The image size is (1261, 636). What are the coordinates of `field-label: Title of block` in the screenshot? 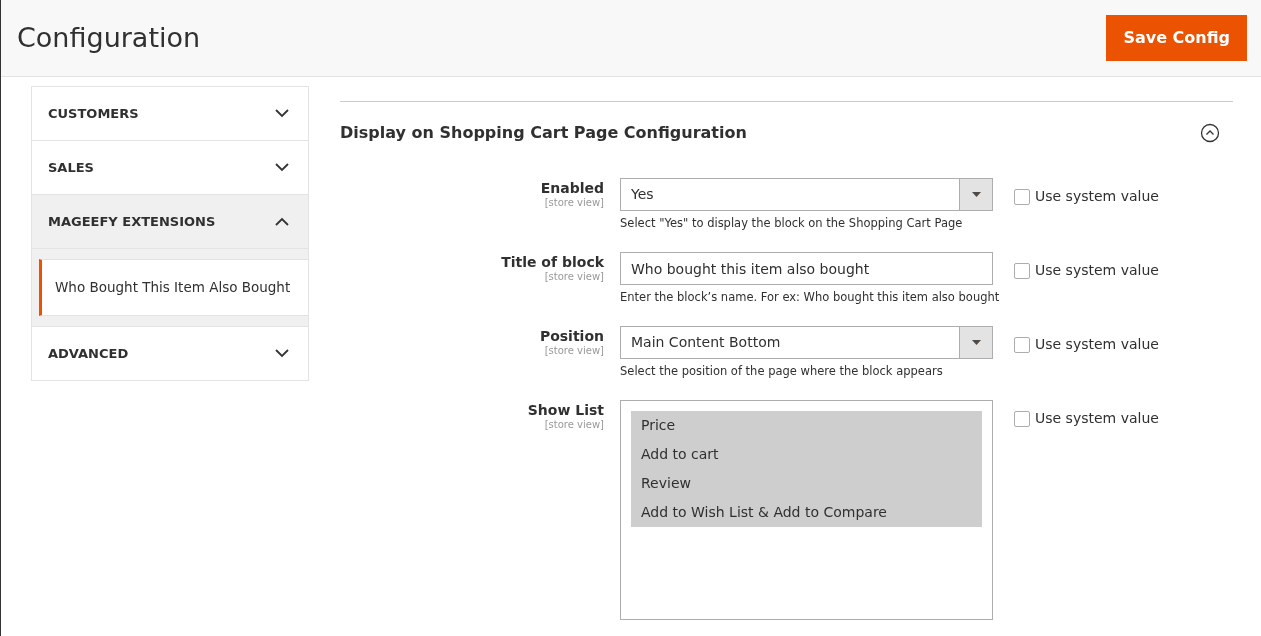 It's located at (552, 262).